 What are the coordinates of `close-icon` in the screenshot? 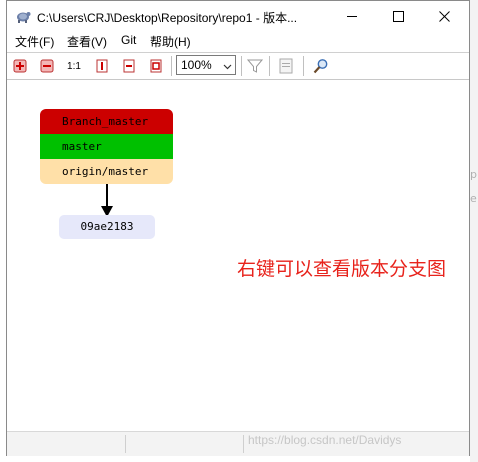 It's located at (444, 16).